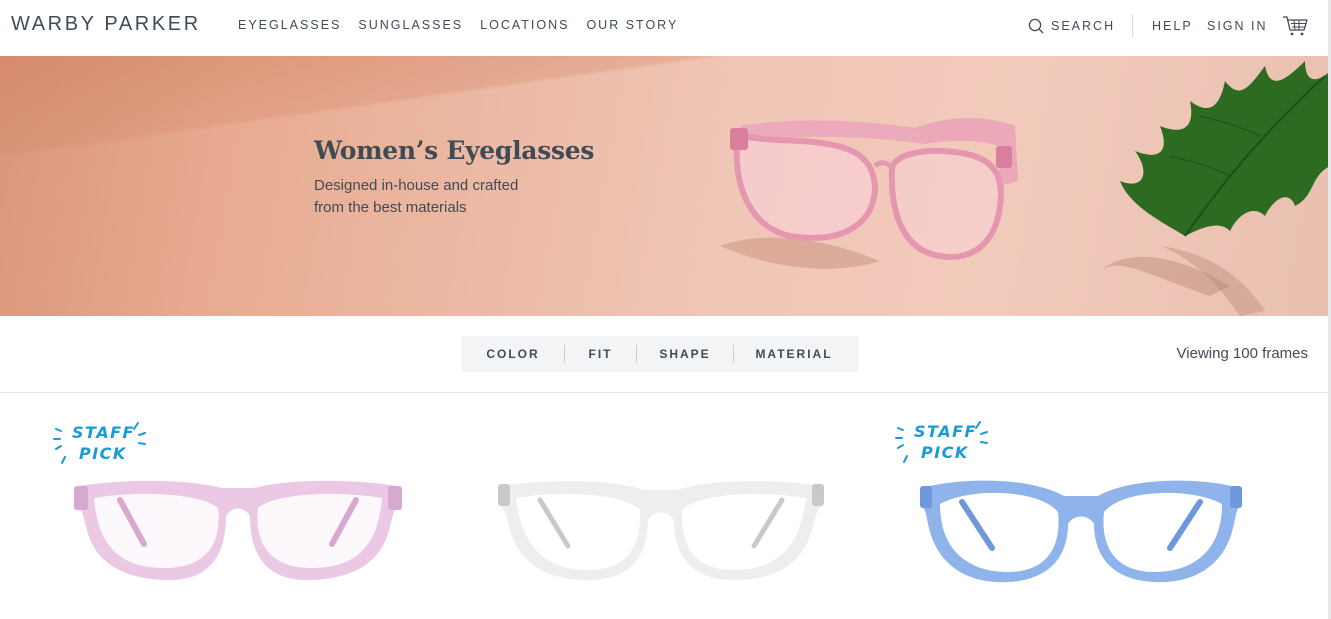 Image resolution: width=1331 pixels, height=619 pixels. I want to click on cart-icon, so click(1295, 26).